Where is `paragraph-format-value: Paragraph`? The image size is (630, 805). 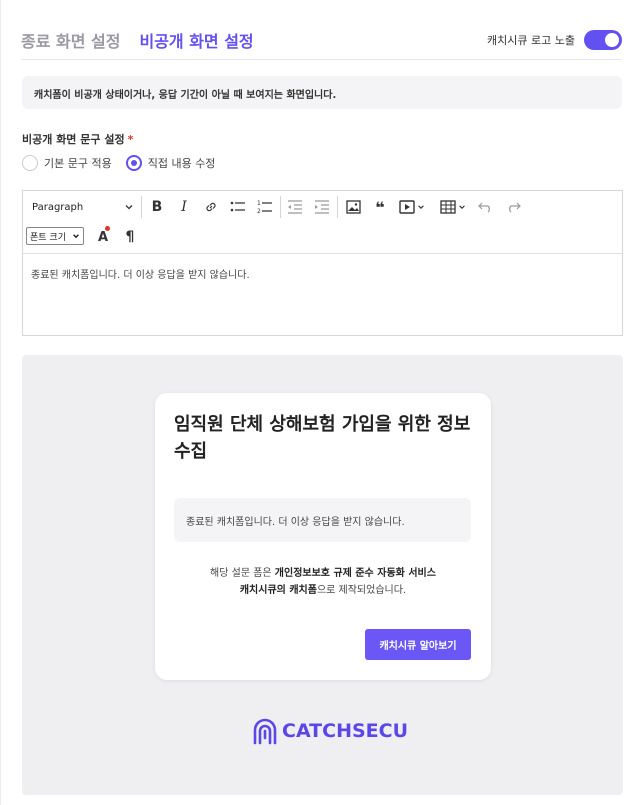
paragraph-format-value: Paragraph is located at coordinates (58, 207).